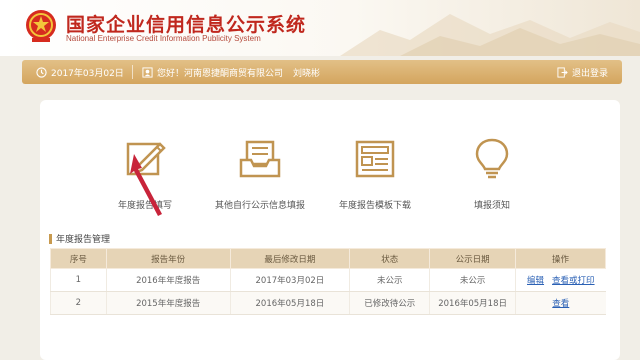  What do you see at coordinates (41, 26) in the screenshot?
I see `national-emblem-icon` at bounding box center [41, 26].